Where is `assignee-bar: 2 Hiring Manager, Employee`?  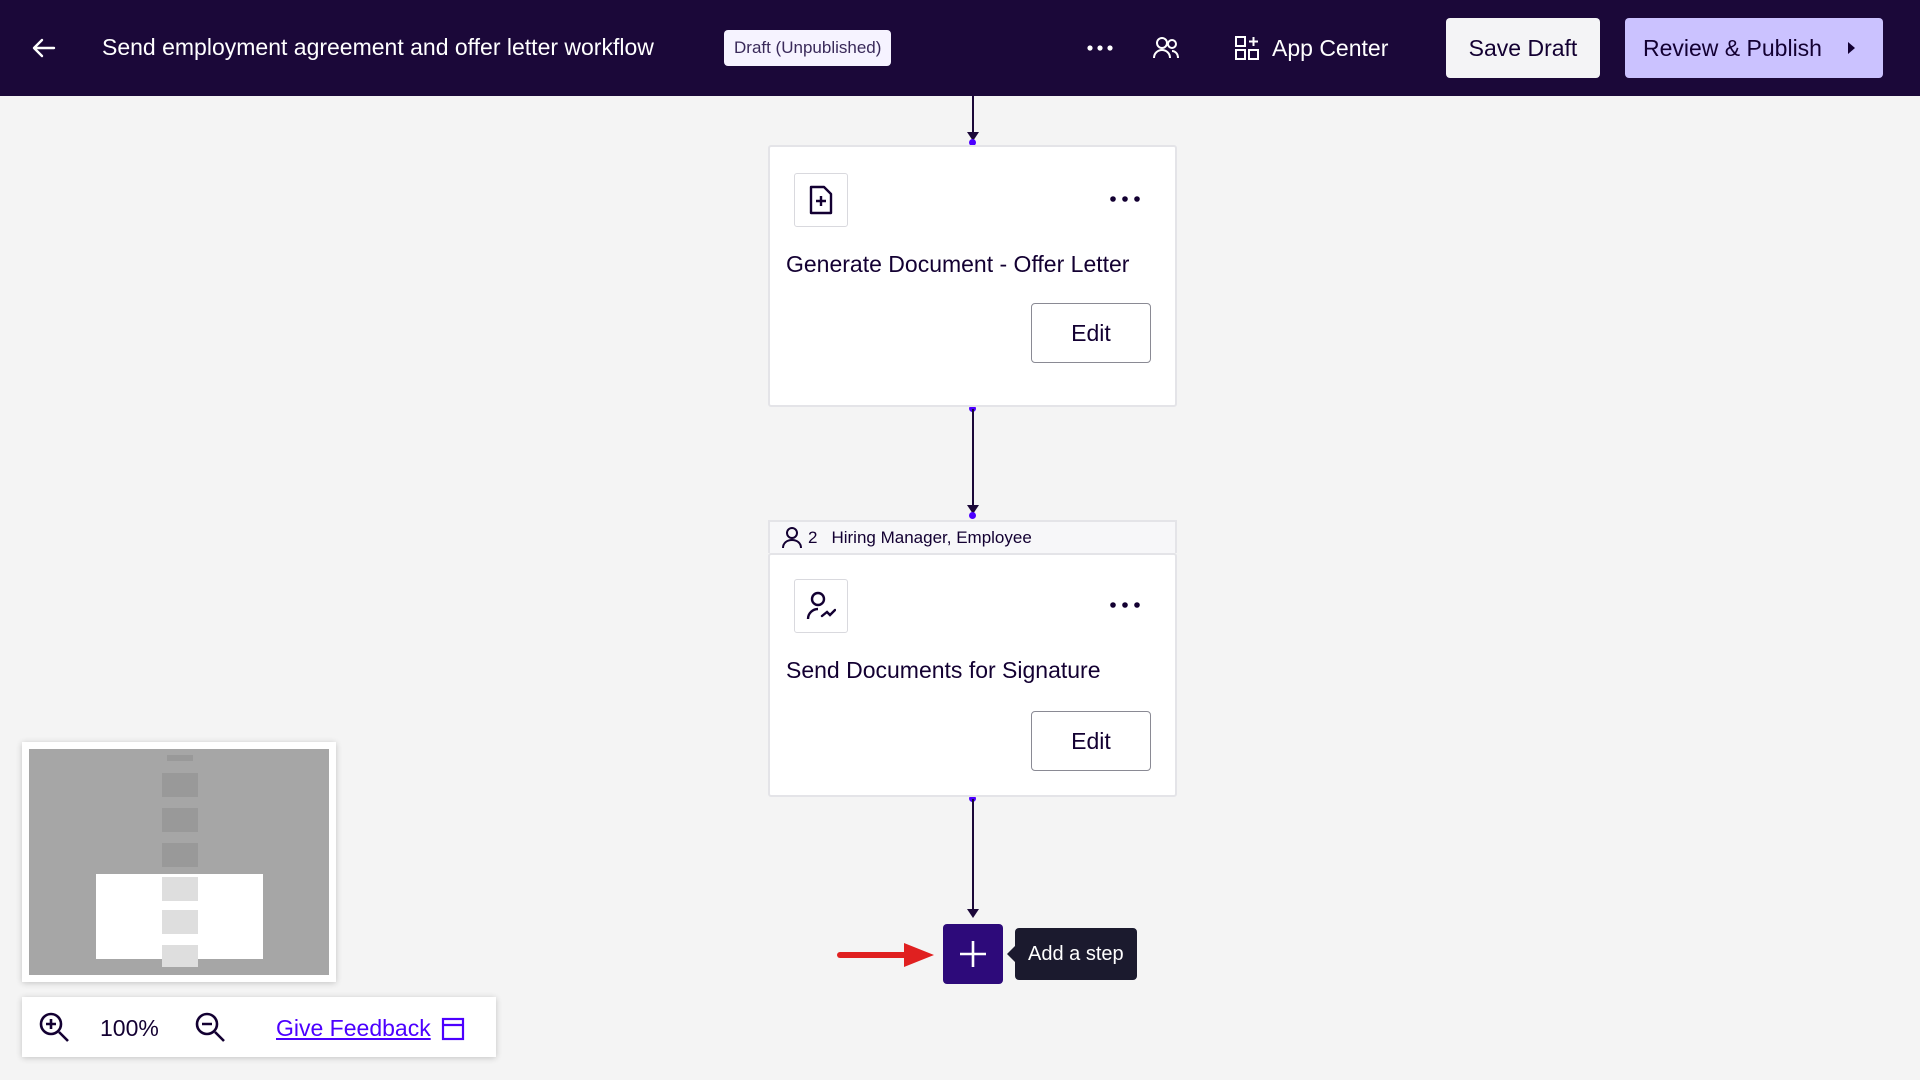 assignee-bar: 2 Hiring Manager, Employee is located at coordinates (972, 536).